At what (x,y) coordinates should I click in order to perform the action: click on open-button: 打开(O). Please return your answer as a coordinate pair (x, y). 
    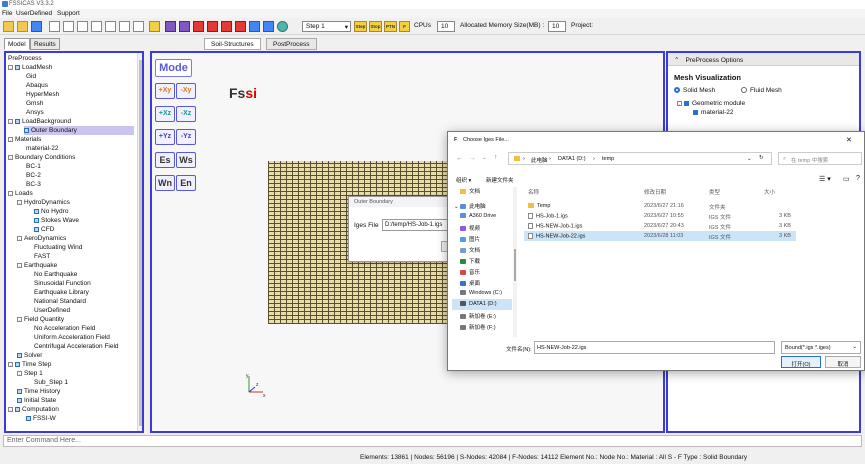
    Looking at the image, I should click on (801, 362).